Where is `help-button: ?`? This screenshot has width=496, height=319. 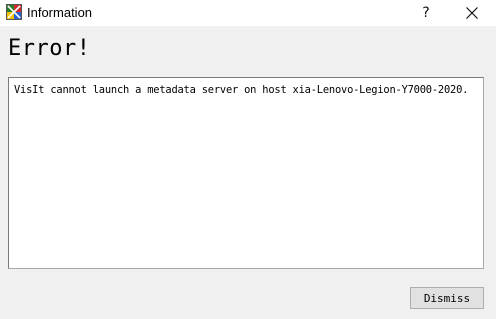
help-button: ? is located at coordinates (426, 13).